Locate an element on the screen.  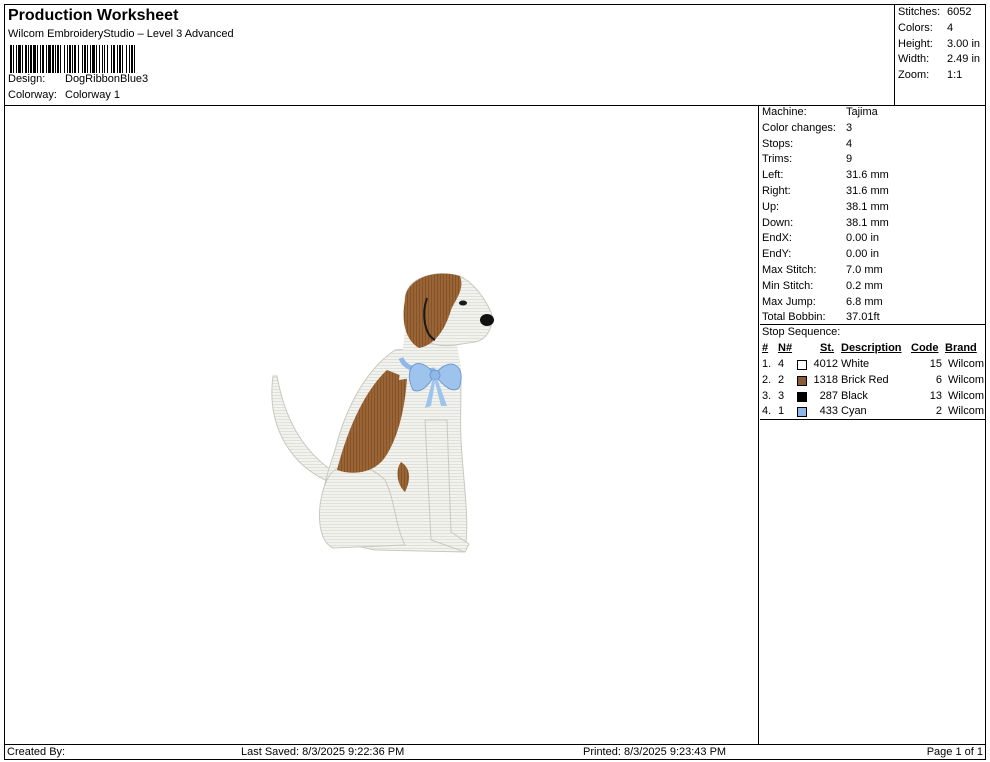
col-description: Description is located at coordinates (871, 348).